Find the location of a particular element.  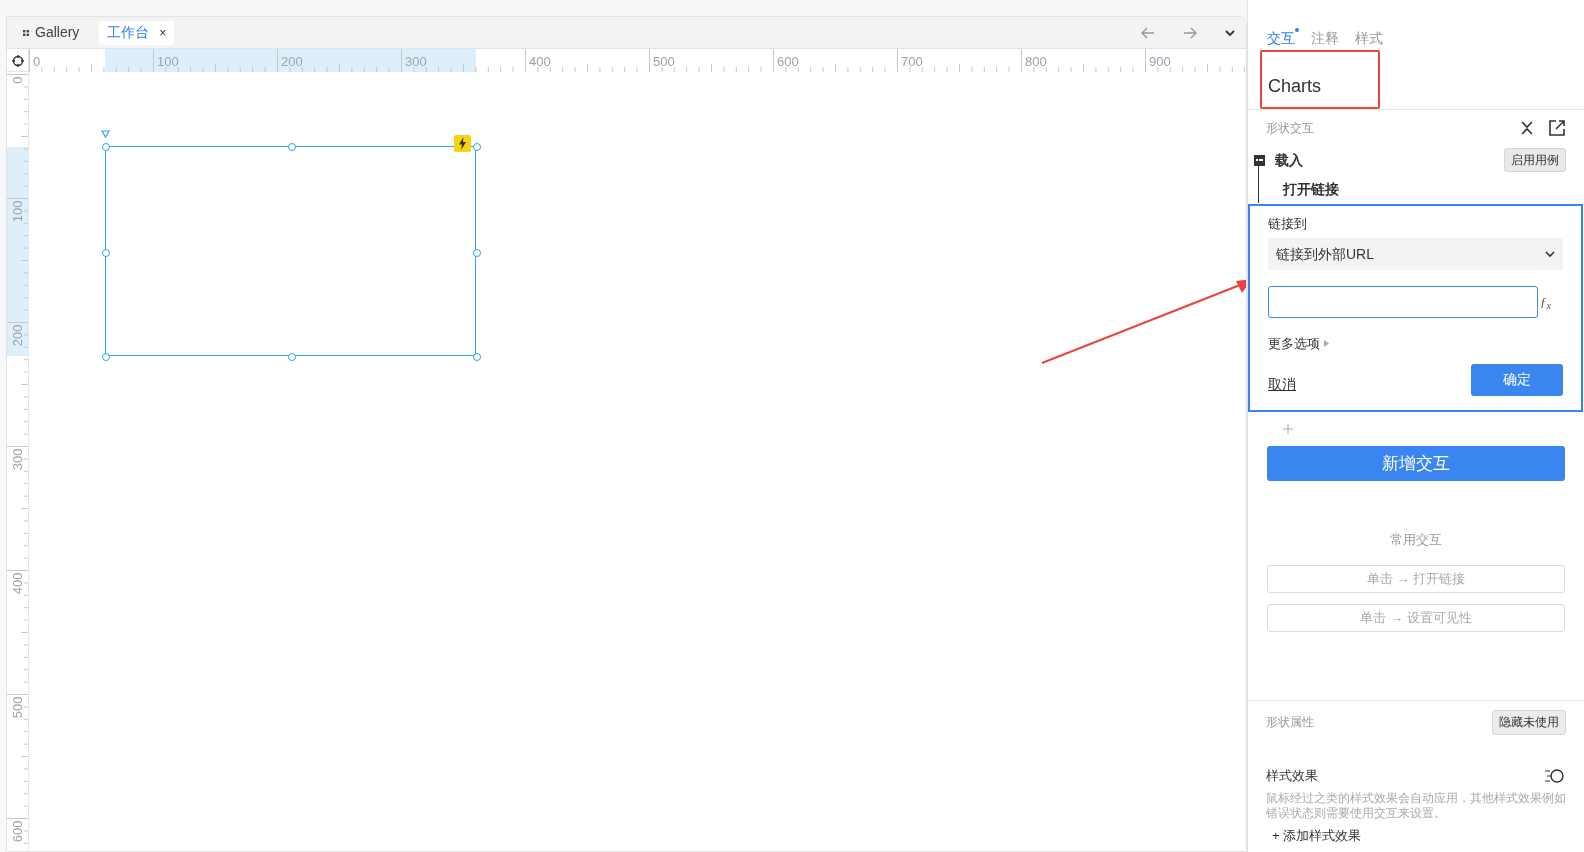

more-options-link: 更多选项 is located at coordinates (1294, 344).